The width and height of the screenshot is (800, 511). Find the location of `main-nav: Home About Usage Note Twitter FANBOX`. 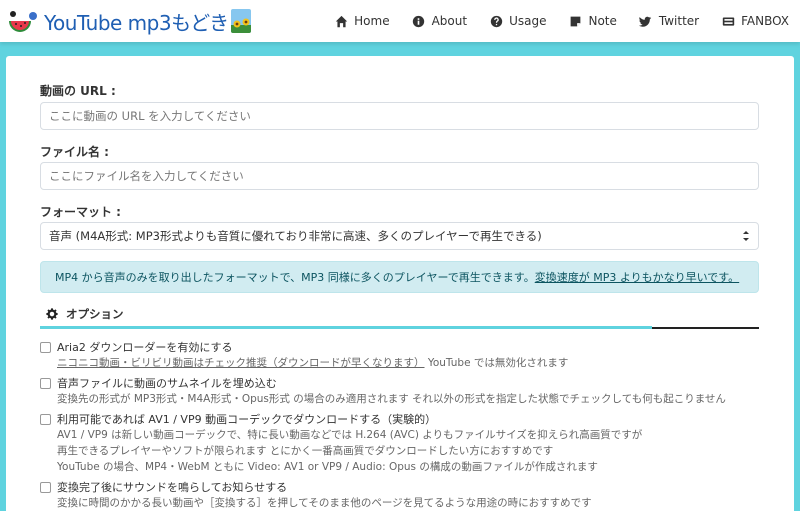

main-nav: Home About Usage Note Twitter FANBOX is located at coordinates (561, 21).